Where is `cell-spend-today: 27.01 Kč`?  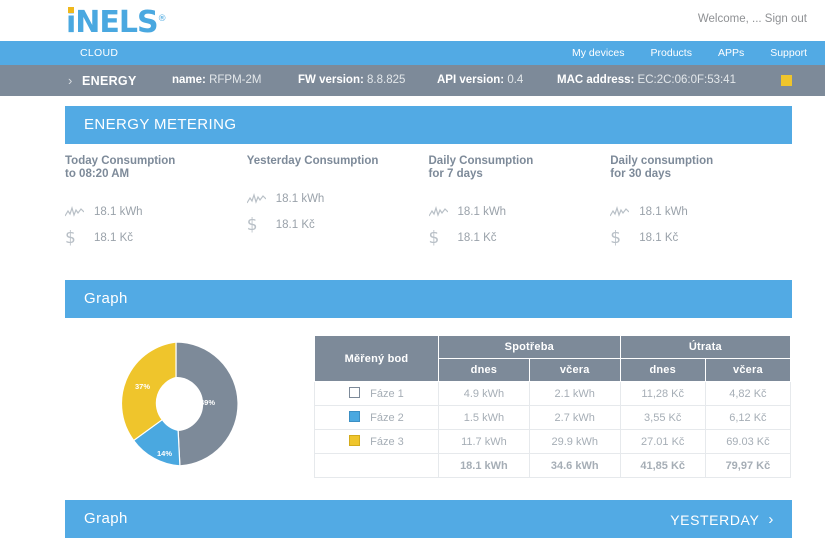
cell-spend-today: 27.01 Kč is located at coordinates (662, 441).